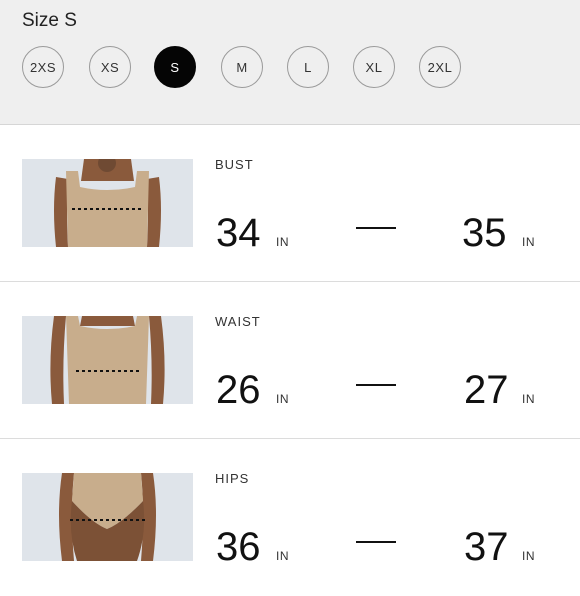 This screenshot has width=580, height=596. What do you see at coordinates (175, 67) in the screenshot?
I see `size-option-s: S` at bounding box center [175, 67].